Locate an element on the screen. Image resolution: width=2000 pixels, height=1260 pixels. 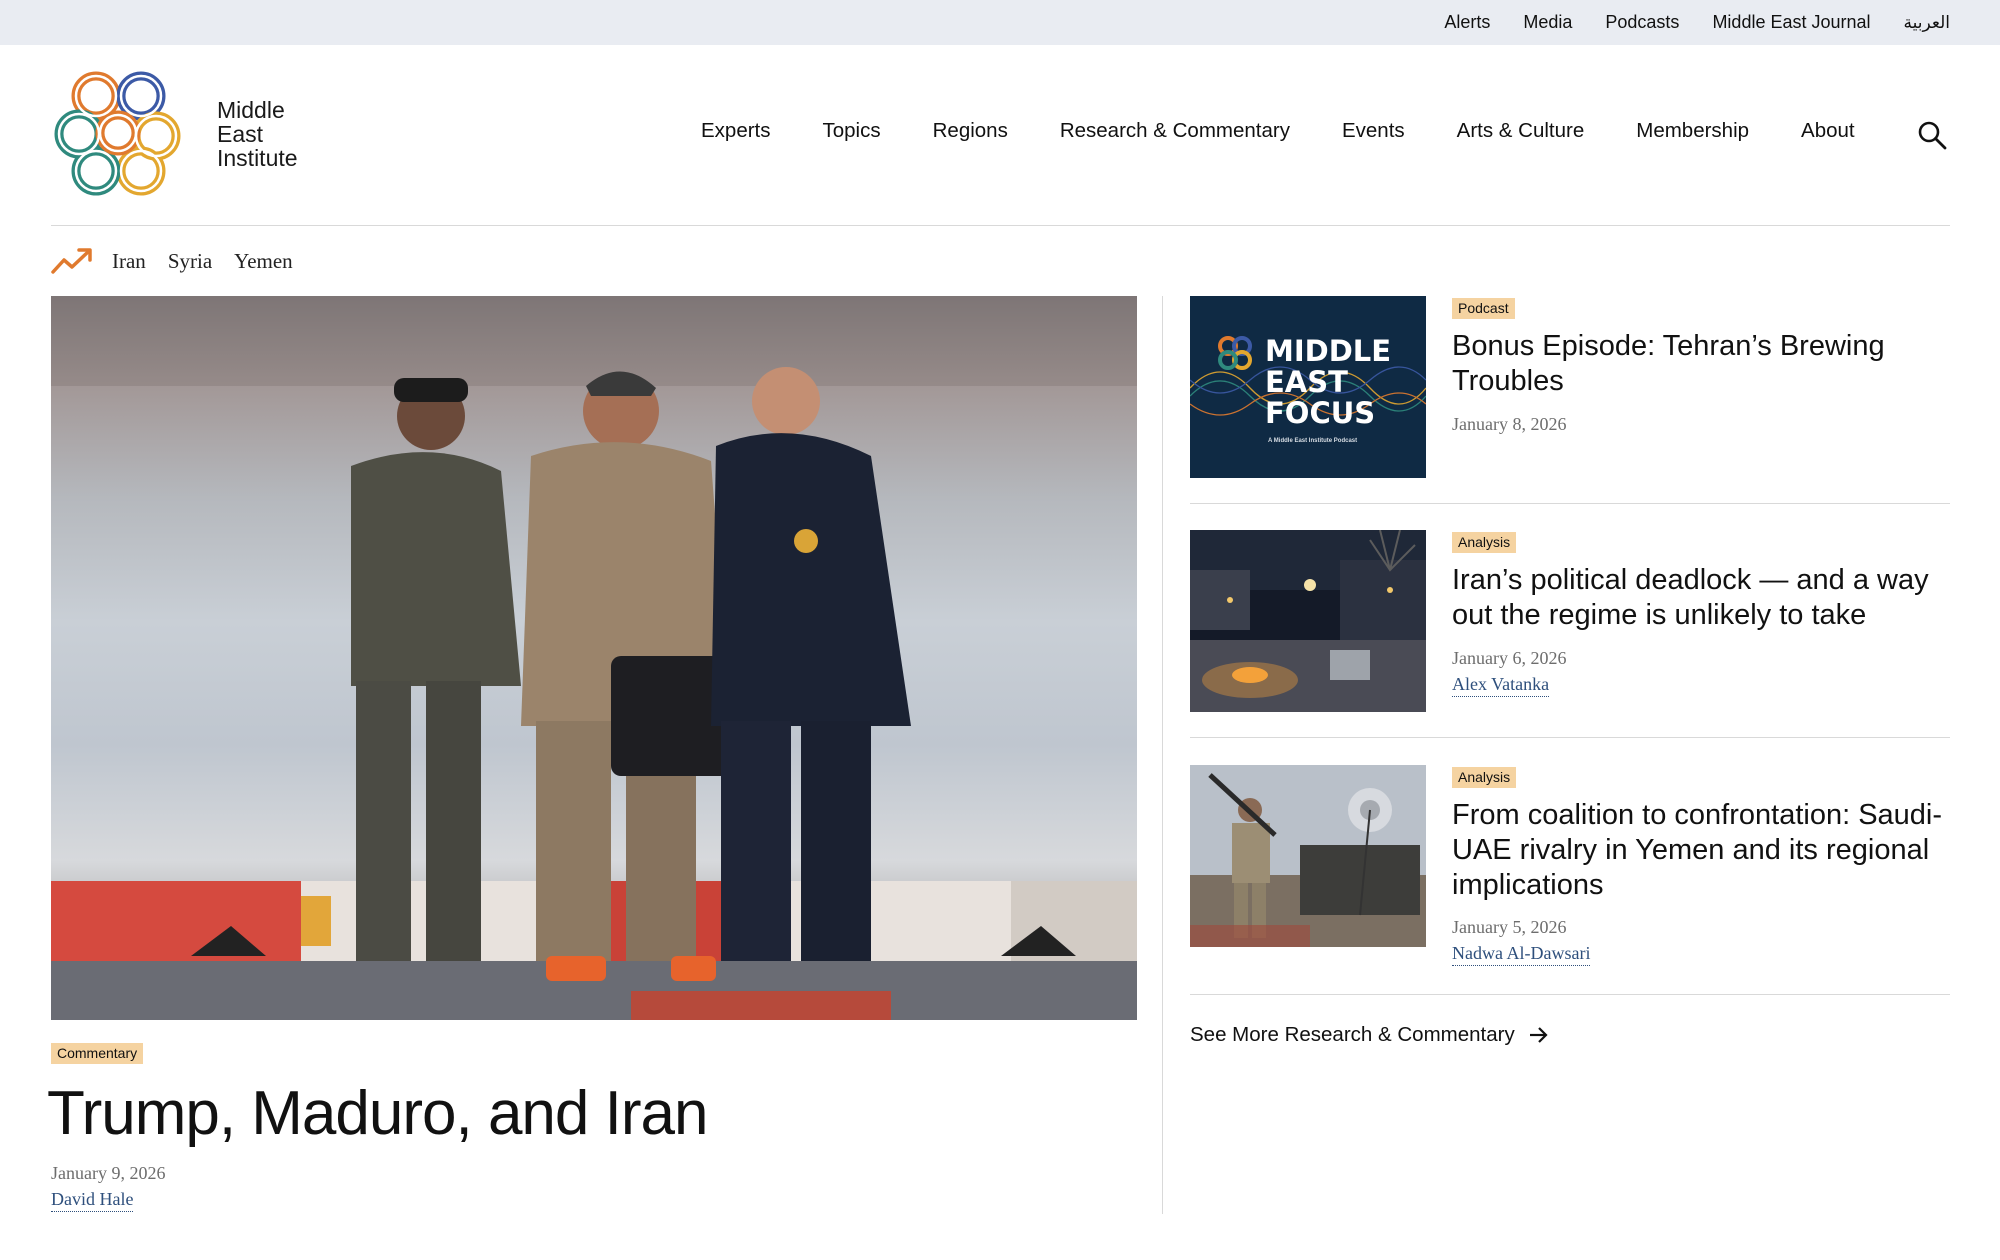
card-date-1: January 8, 2026 is located at coordinates (1509, 424).